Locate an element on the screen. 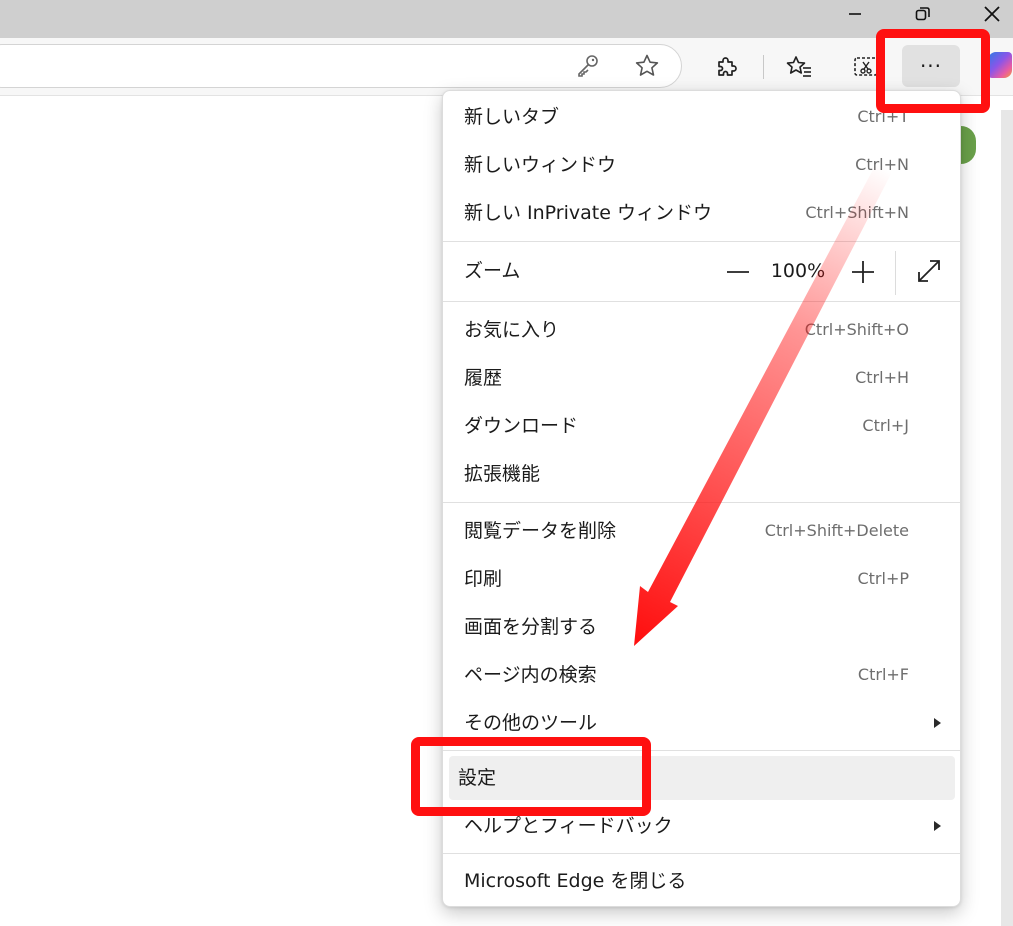 Image resolution: width=1013 pixels, height=926 pixels. menu-item-zoom: ズーム is located at coordinates (702, 271).